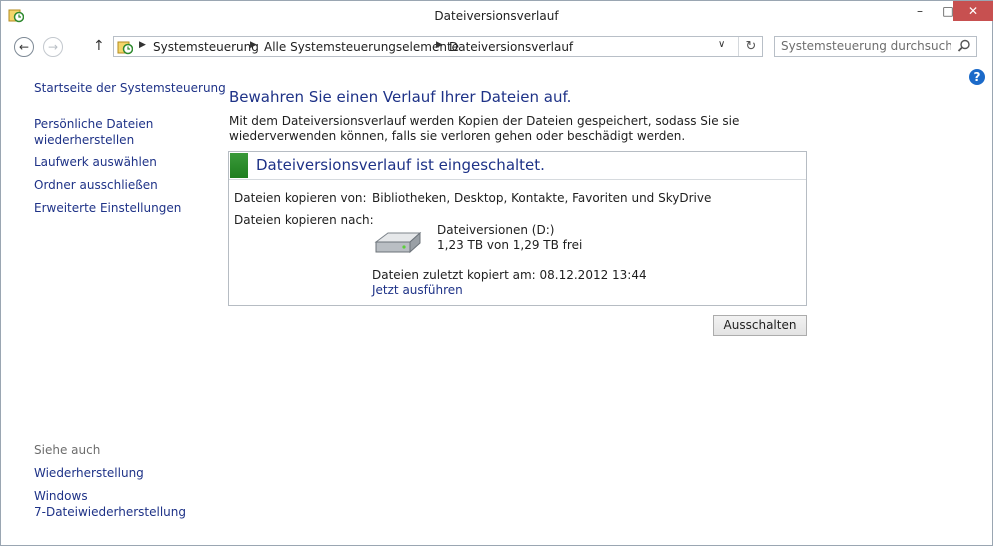  Describe the element at coordinates (93, 132) in the screenshot. I see `sidebar-restore-files-link: Persönliche Dateien wiederherstellen` at that location.